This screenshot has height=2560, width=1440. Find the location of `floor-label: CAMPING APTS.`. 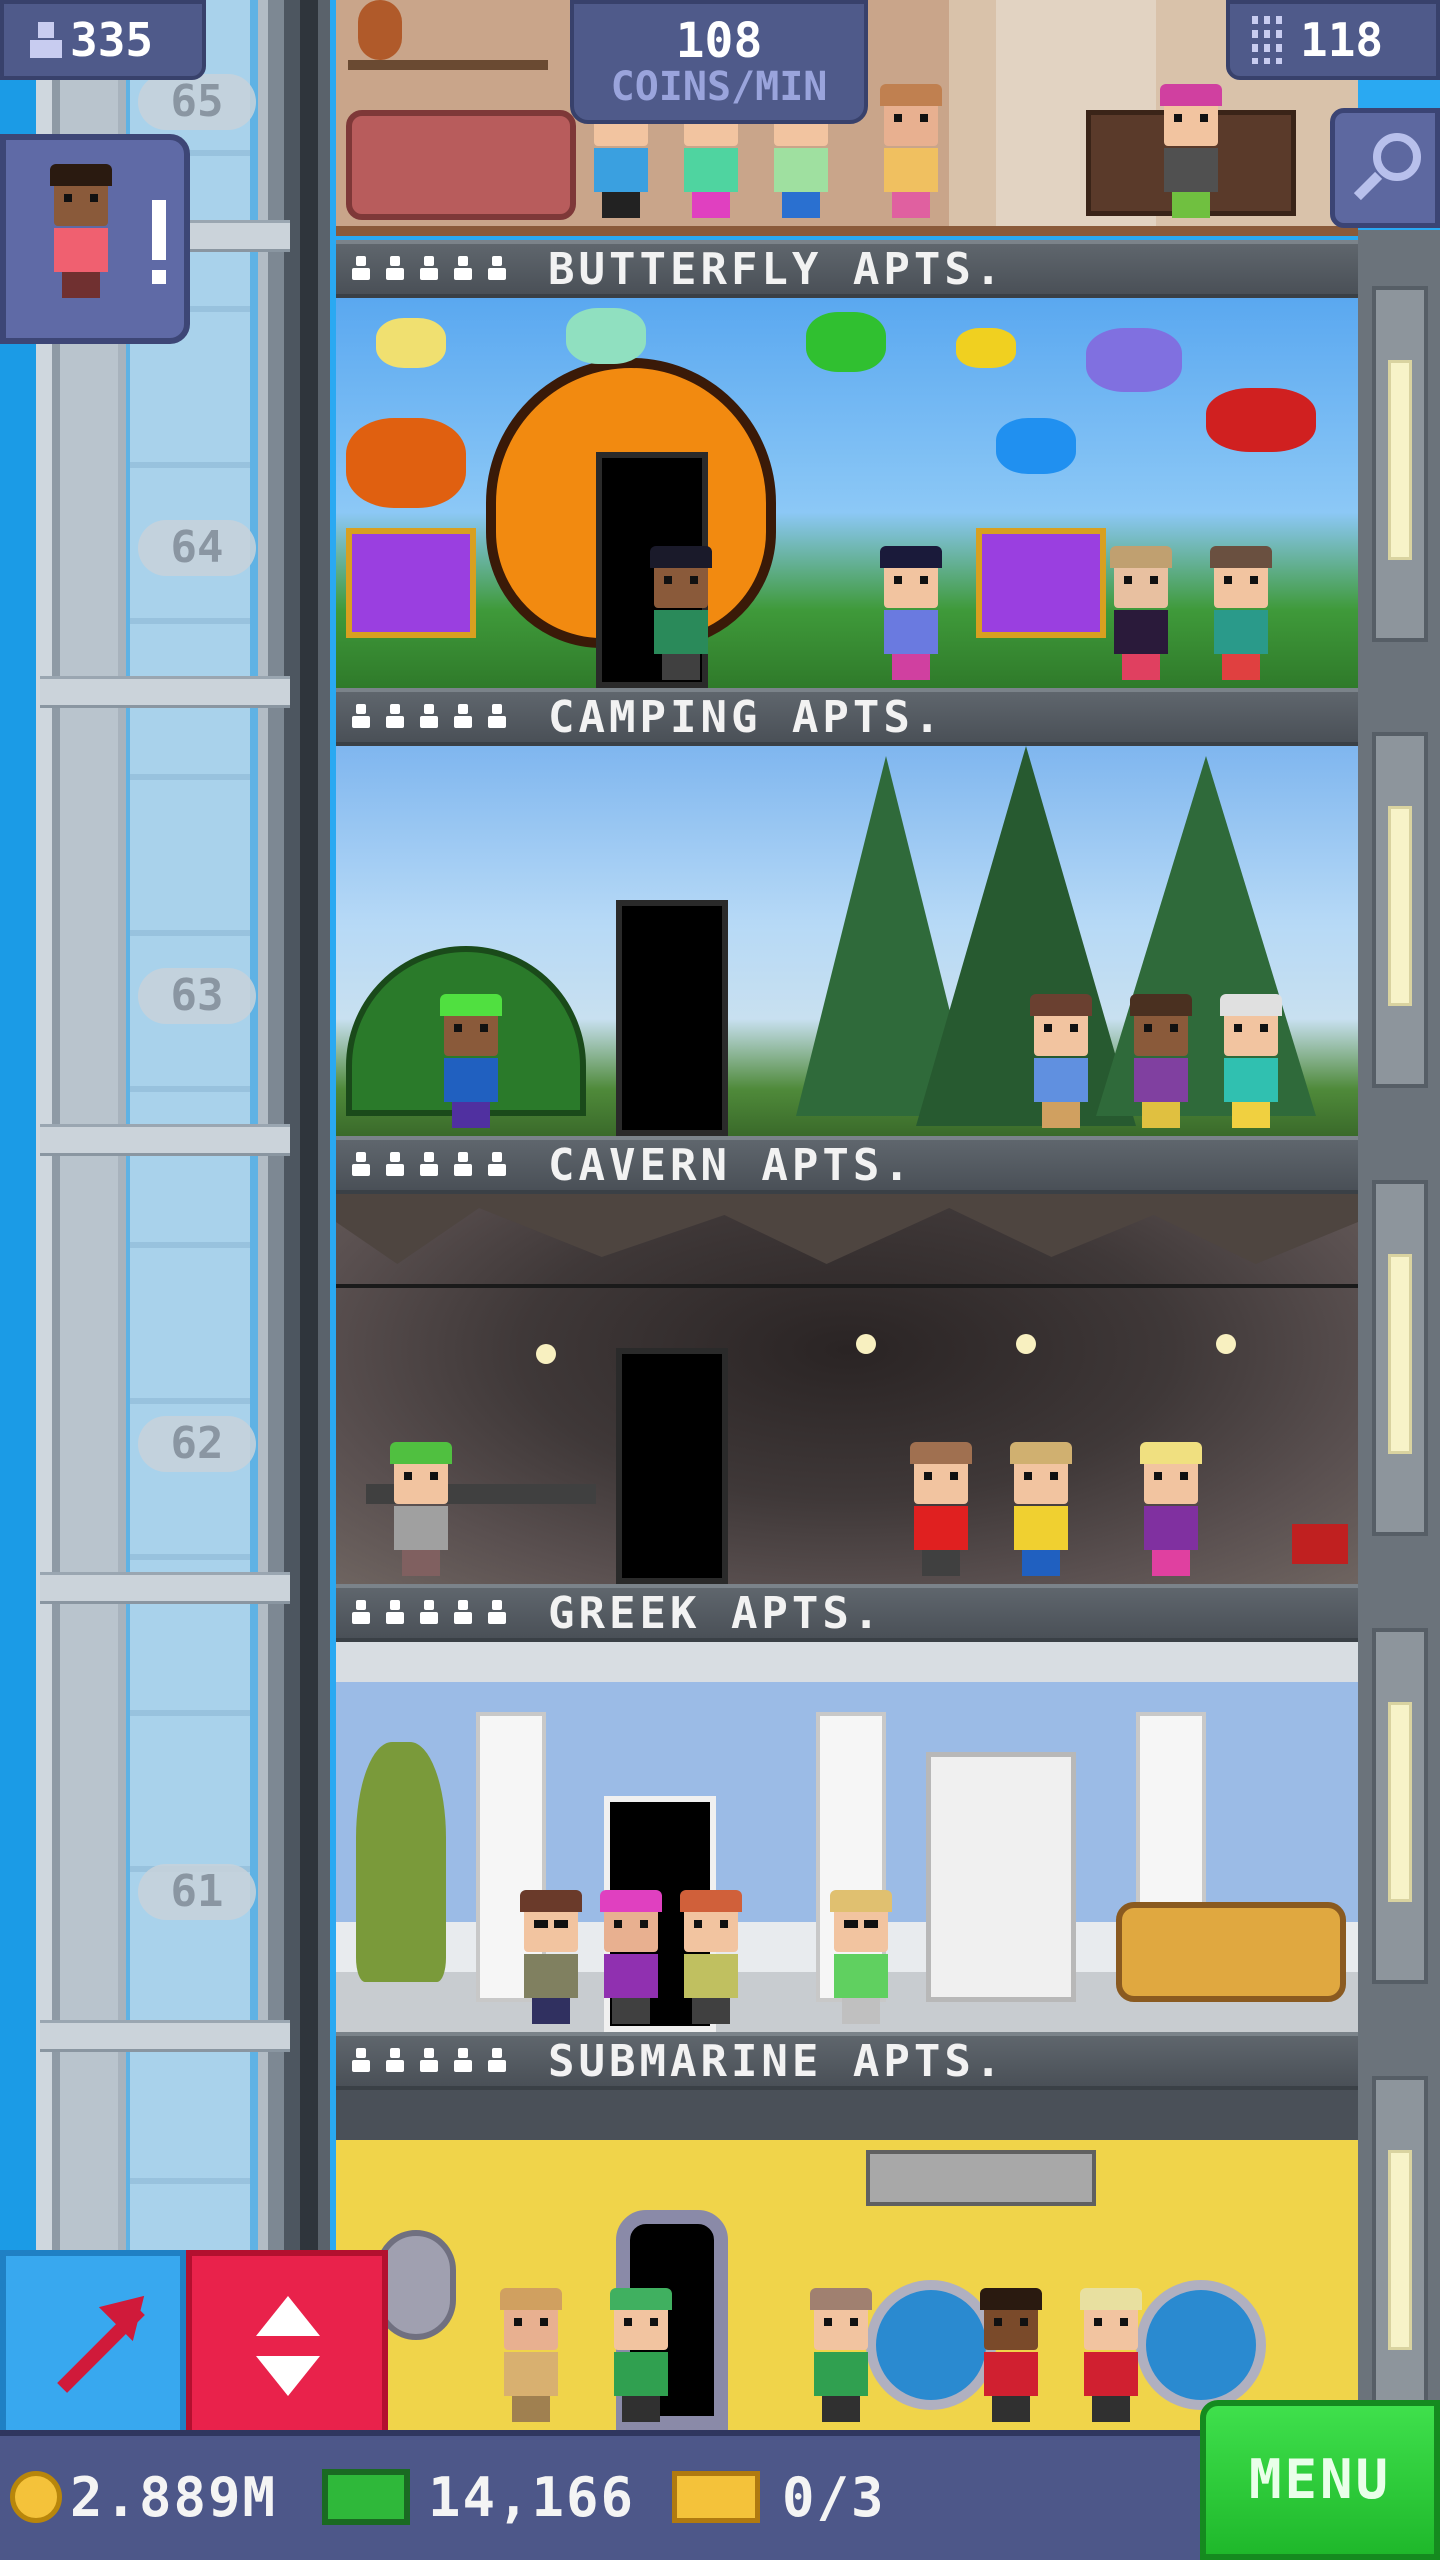

floor-label: CAMPING APTS. is located at coordinates (847, 717).